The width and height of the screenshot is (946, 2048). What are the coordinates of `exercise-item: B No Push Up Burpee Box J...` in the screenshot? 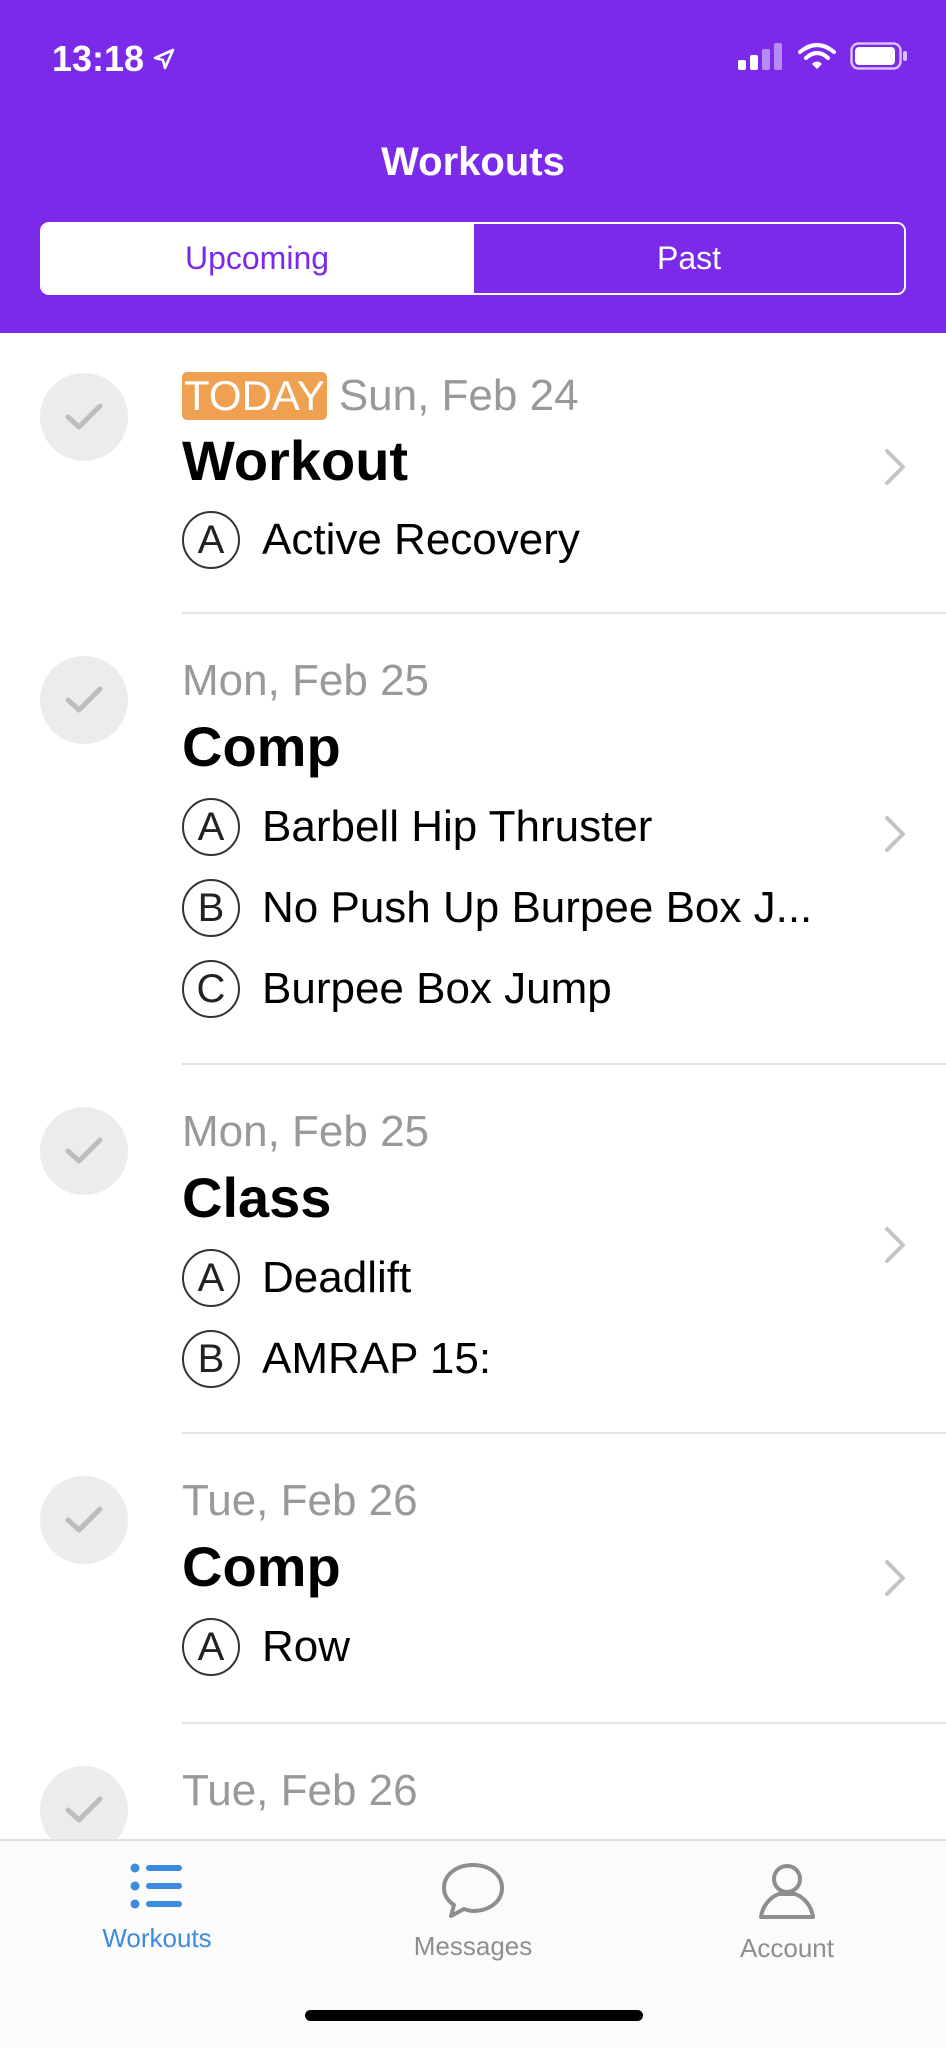 It's located at (497, 908).